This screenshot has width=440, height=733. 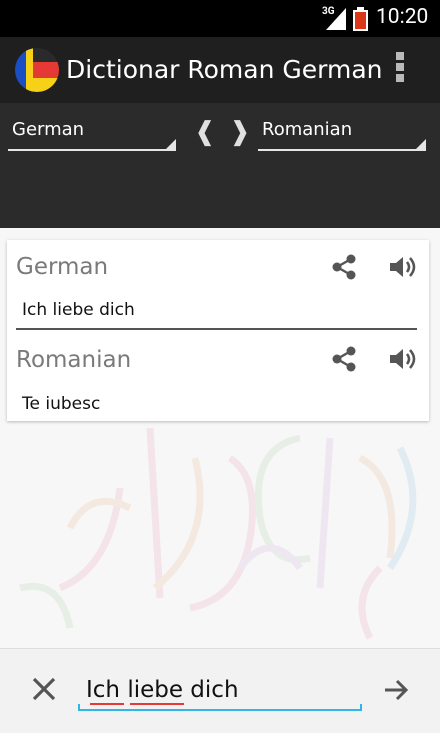 I want to click on clear-icon, so click(x=44, y=689).